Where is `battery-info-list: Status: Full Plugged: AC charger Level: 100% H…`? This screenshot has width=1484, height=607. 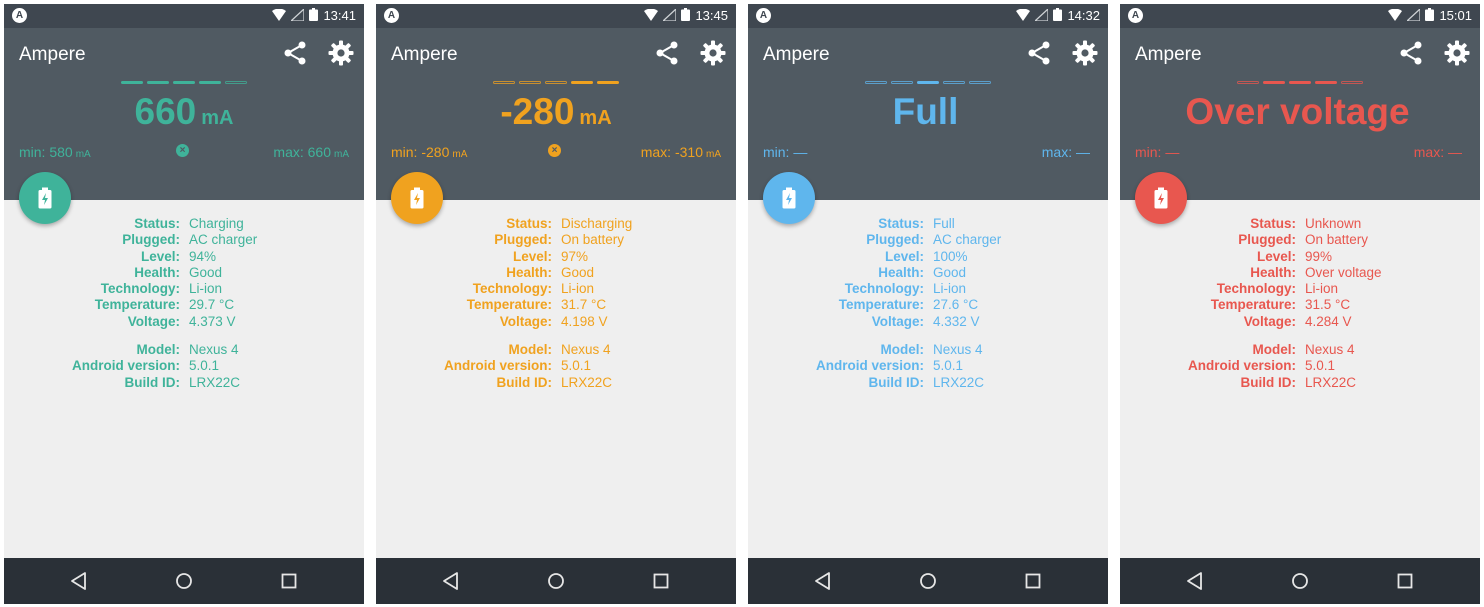 battery-info-list: Status: Full Plugged: AC charger Level: 100% H… is located at coordinates (928, 303).